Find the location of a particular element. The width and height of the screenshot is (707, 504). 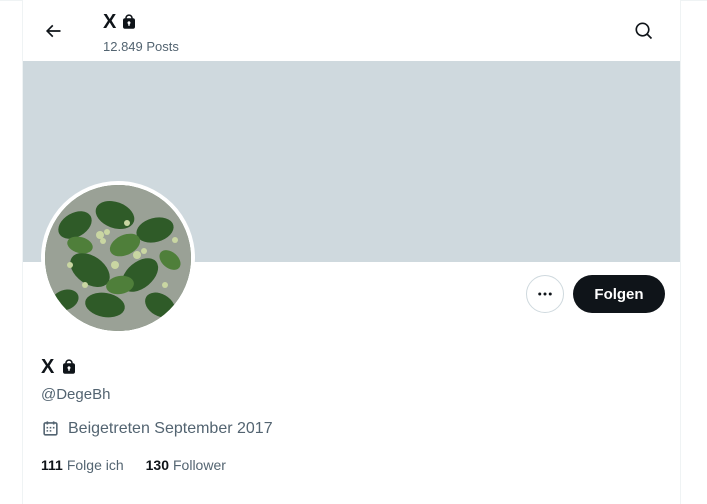

followers-count: 130 is located at coordinates (157, 465).